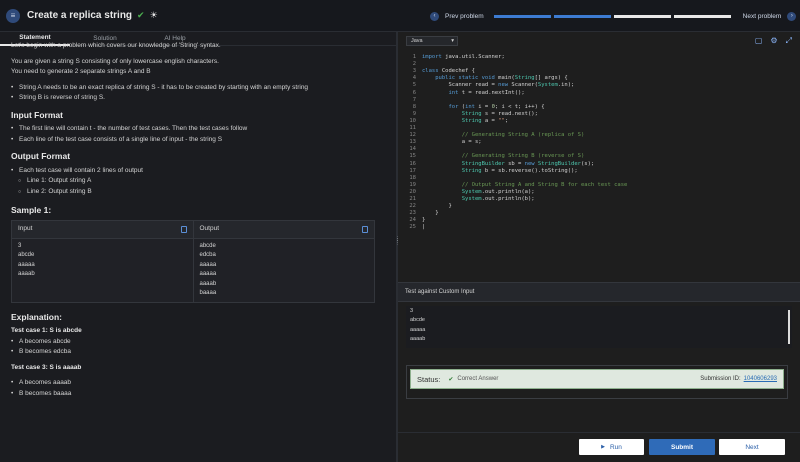 The image size is (800, 462). What do you see at coordinates (198, 181) in the screenshot?
I see `output-format-subitem: Line 1: Output string A` at bounding box center [198, 181].